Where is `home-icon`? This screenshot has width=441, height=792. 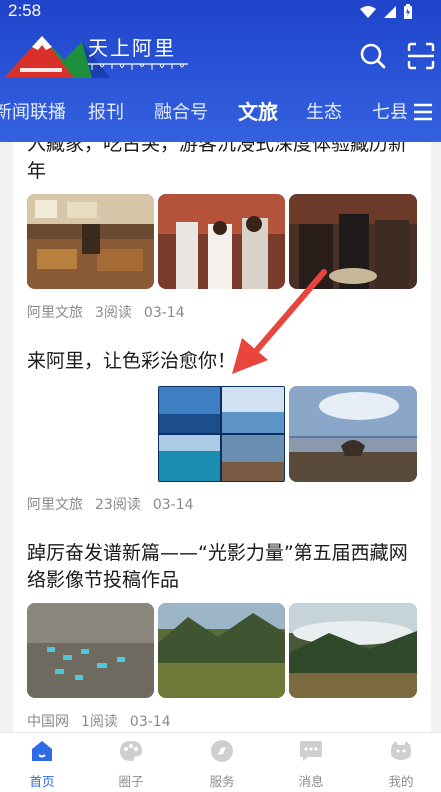 home-icon is located at coordinates (42, 751).